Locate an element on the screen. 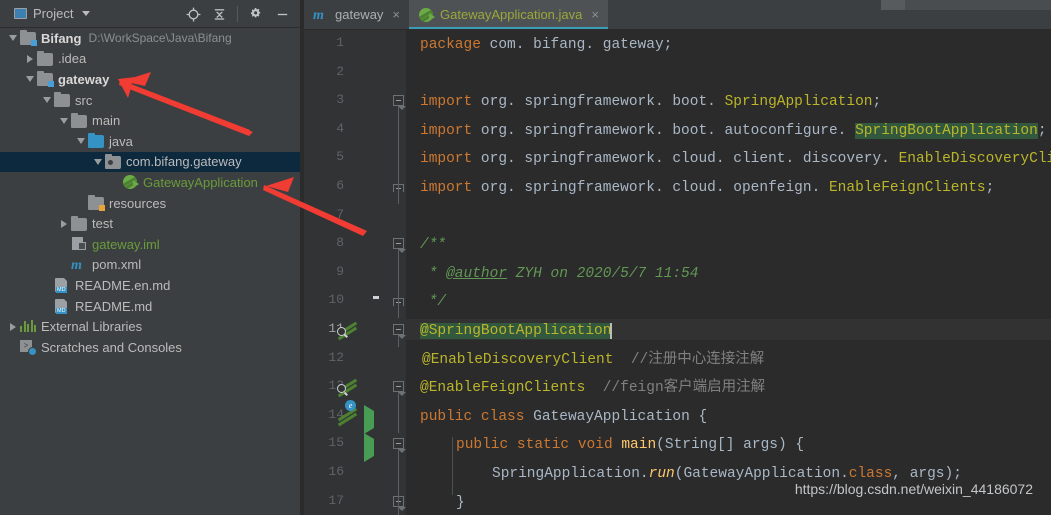  tree-node-java: java is located at coordinates (150, 141).